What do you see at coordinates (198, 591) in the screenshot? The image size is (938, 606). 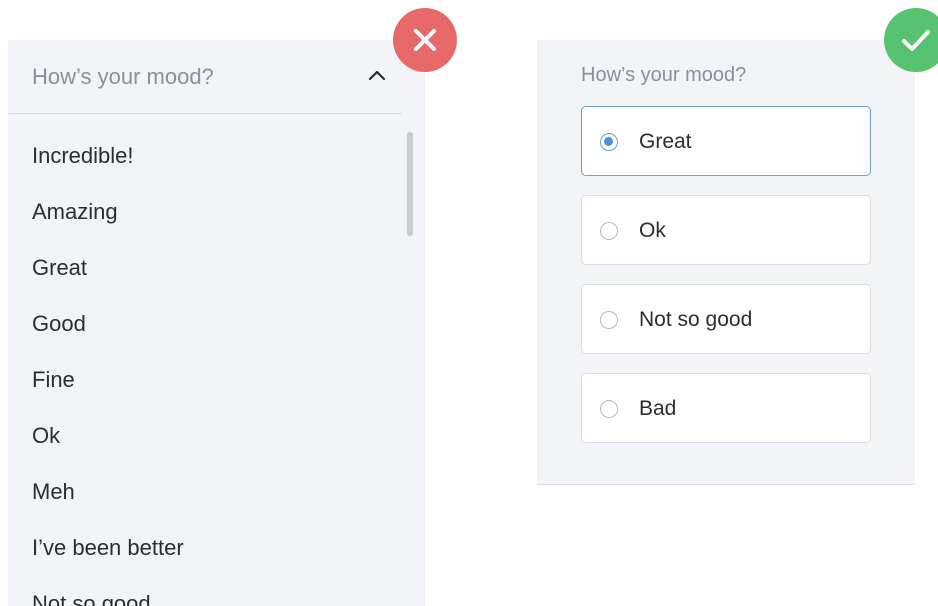 I see `dropdown-option-not-so-good: Not so good` at bounding box center [198, 591].